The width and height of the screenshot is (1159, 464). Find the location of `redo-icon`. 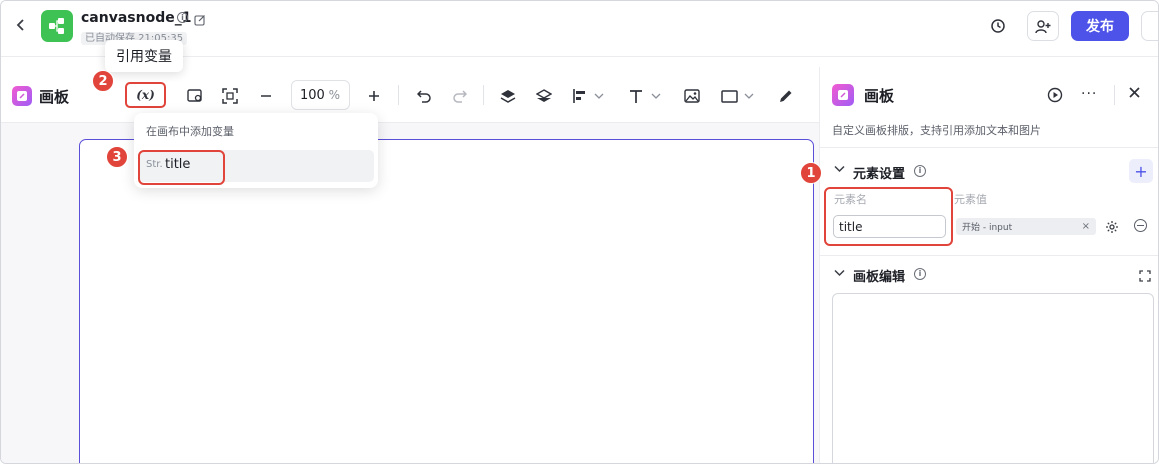

redo-icon is located at coordinates (459, 96).